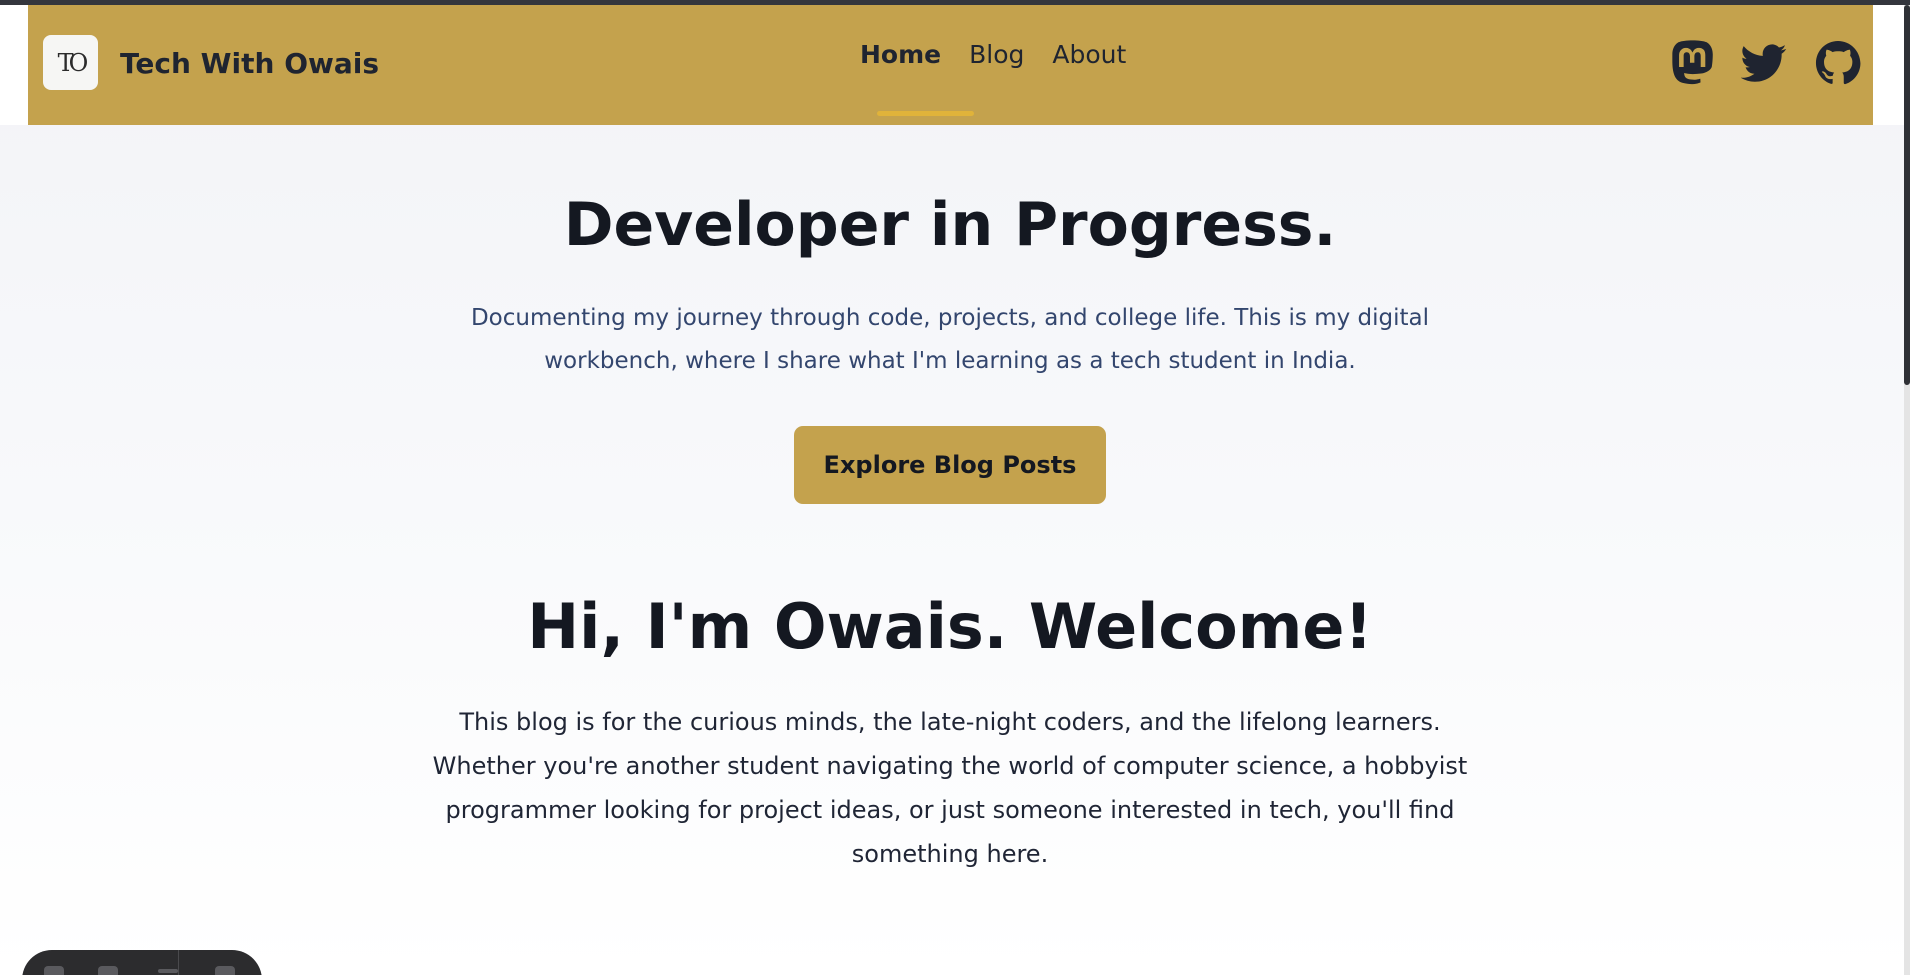  I want to click on explore-blog-posts-button: Explore Blog Posts, so click(950, 465).